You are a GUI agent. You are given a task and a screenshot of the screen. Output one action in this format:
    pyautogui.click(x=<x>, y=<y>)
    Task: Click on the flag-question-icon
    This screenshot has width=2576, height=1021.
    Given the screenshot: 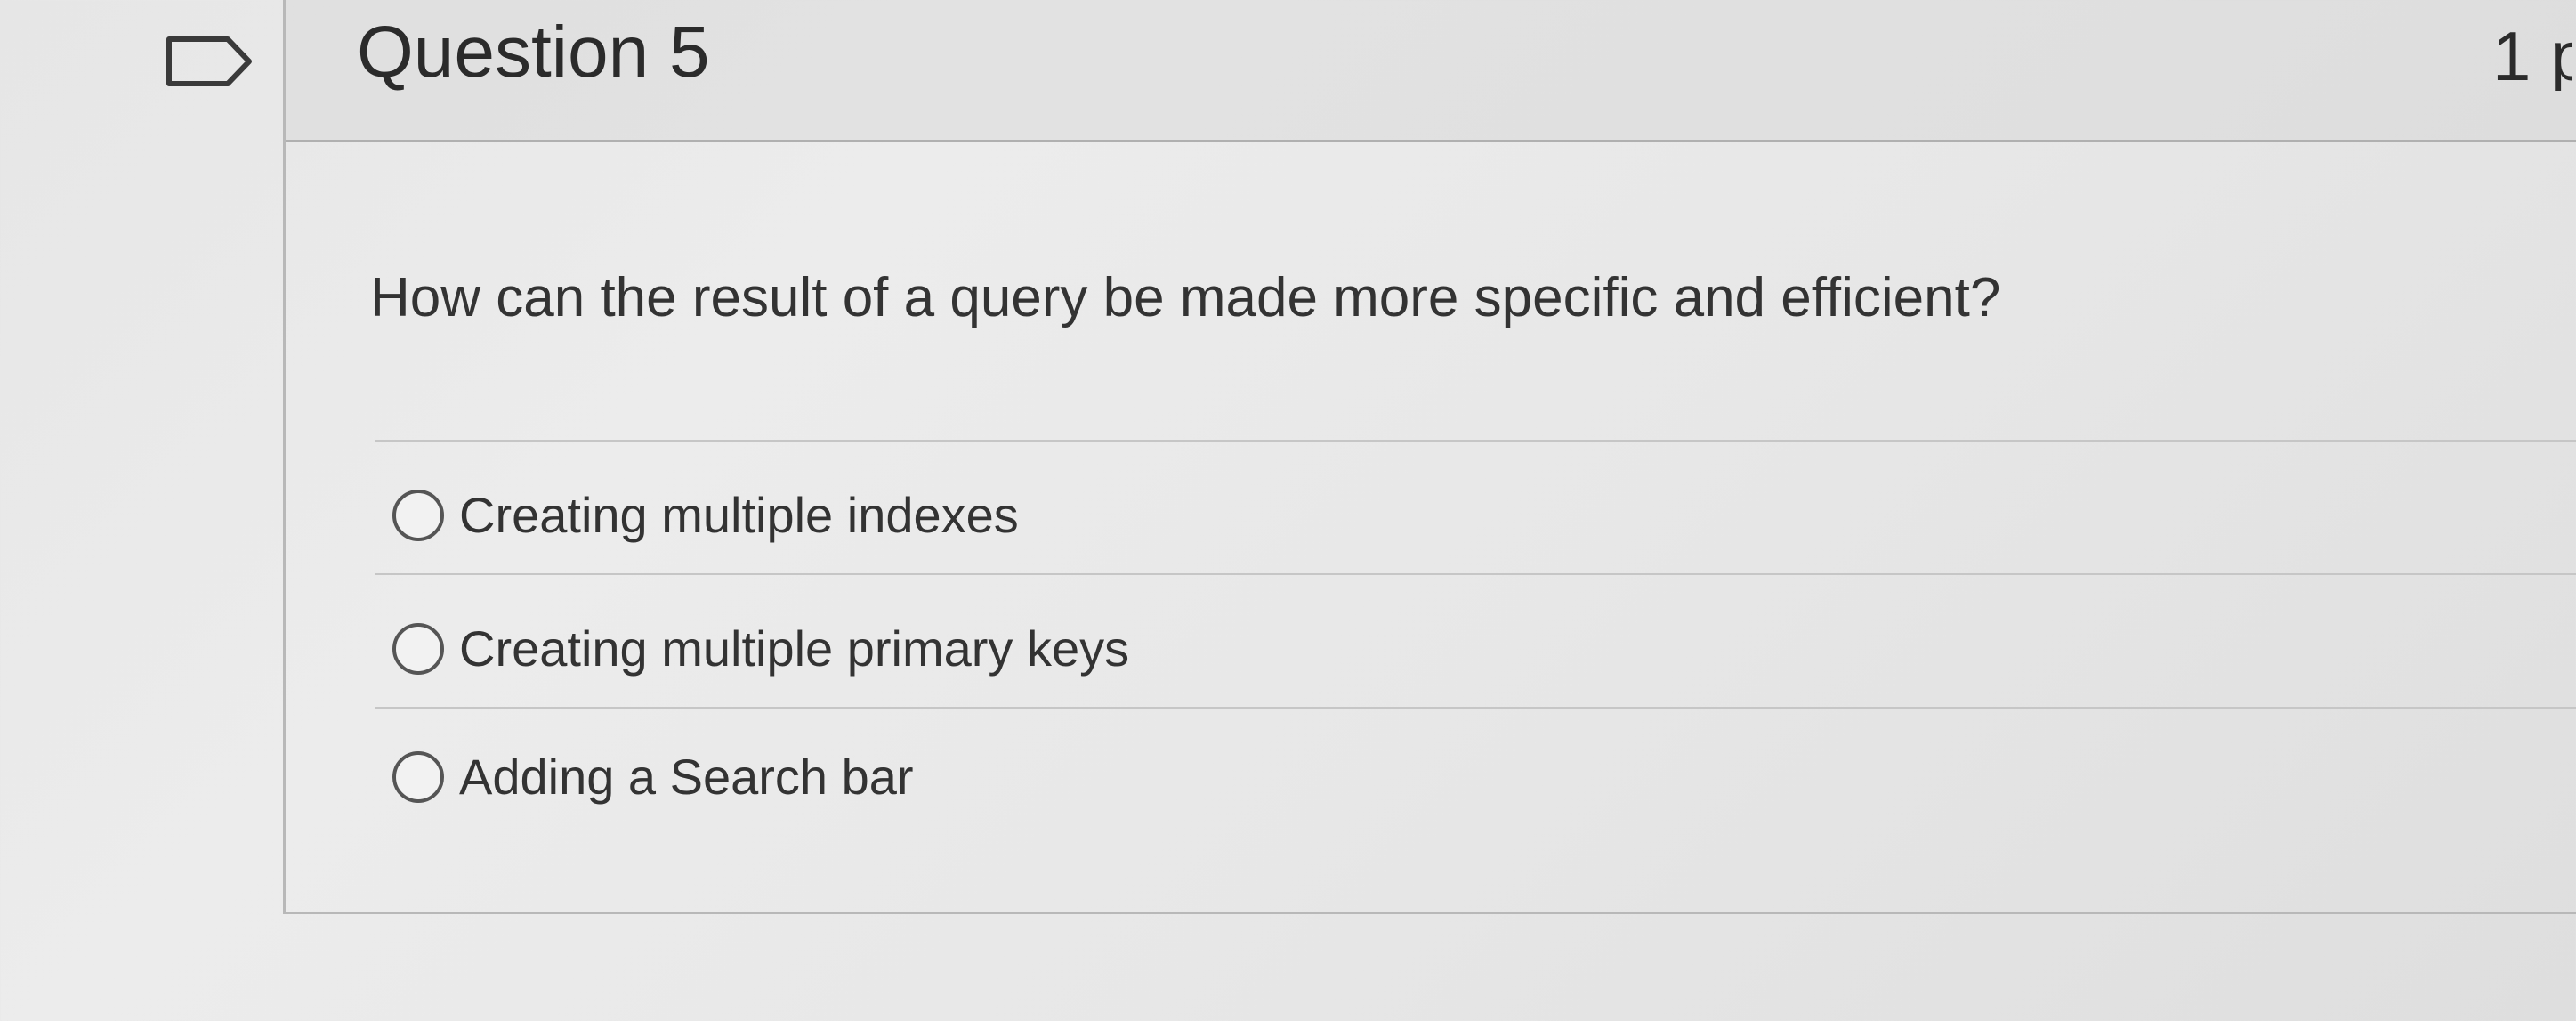 What is the action you would take?
    pyautogui.click(x=210, y=62)
    